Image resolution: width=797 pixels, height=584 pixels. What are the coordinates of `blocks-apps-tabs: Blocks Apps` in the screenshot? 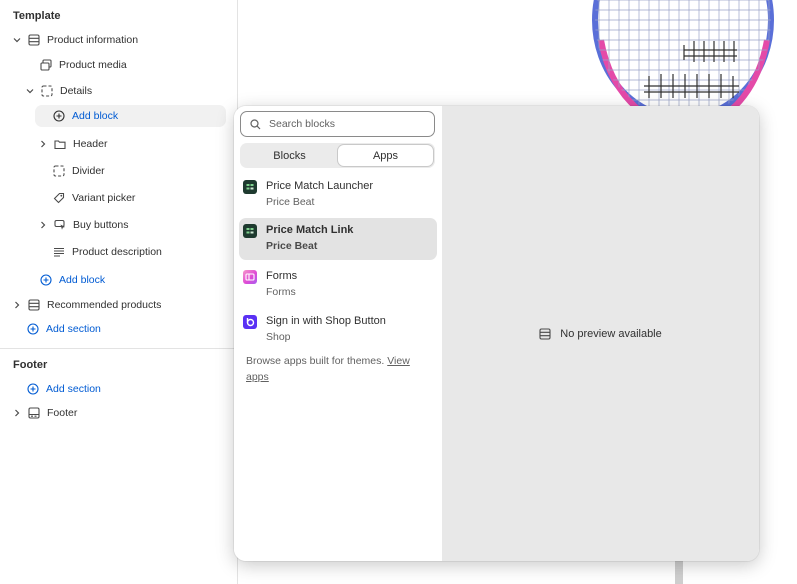 It's located at (337, 155).